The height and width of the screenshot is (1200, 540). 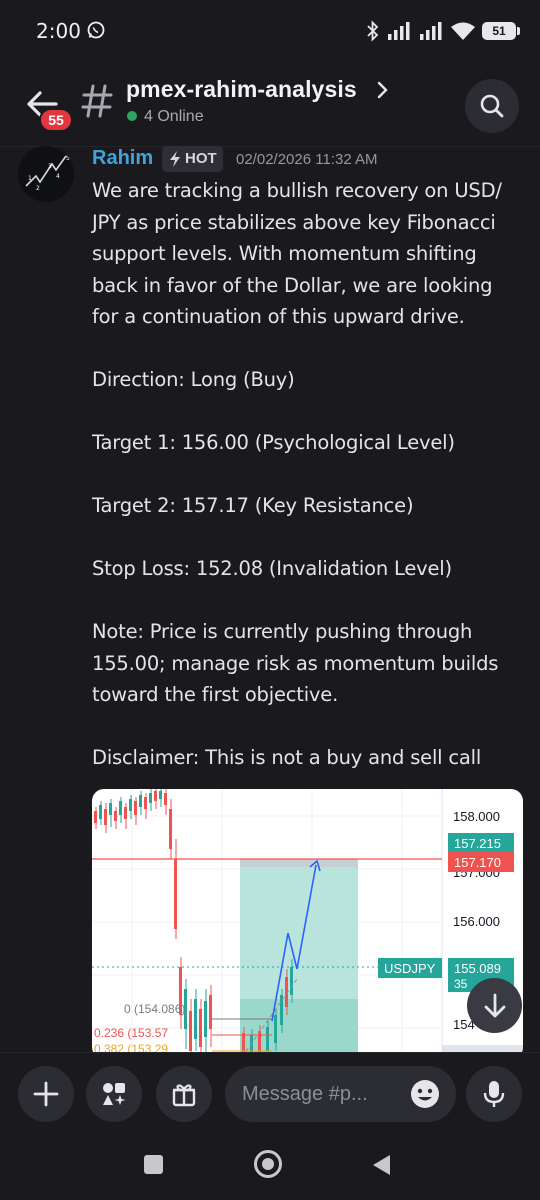 I want to click on status-icons: 51, so click(x=443, y=31).